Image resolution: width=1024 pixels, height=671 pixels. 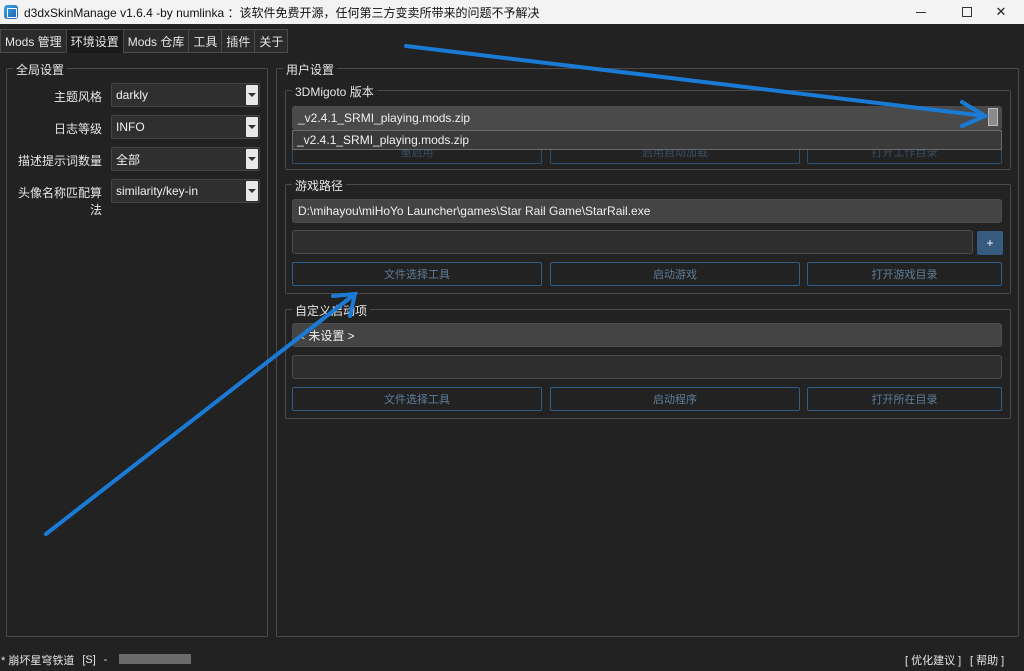 I want to click on log-level-label: 日志等级, so click(x=77, y=129).